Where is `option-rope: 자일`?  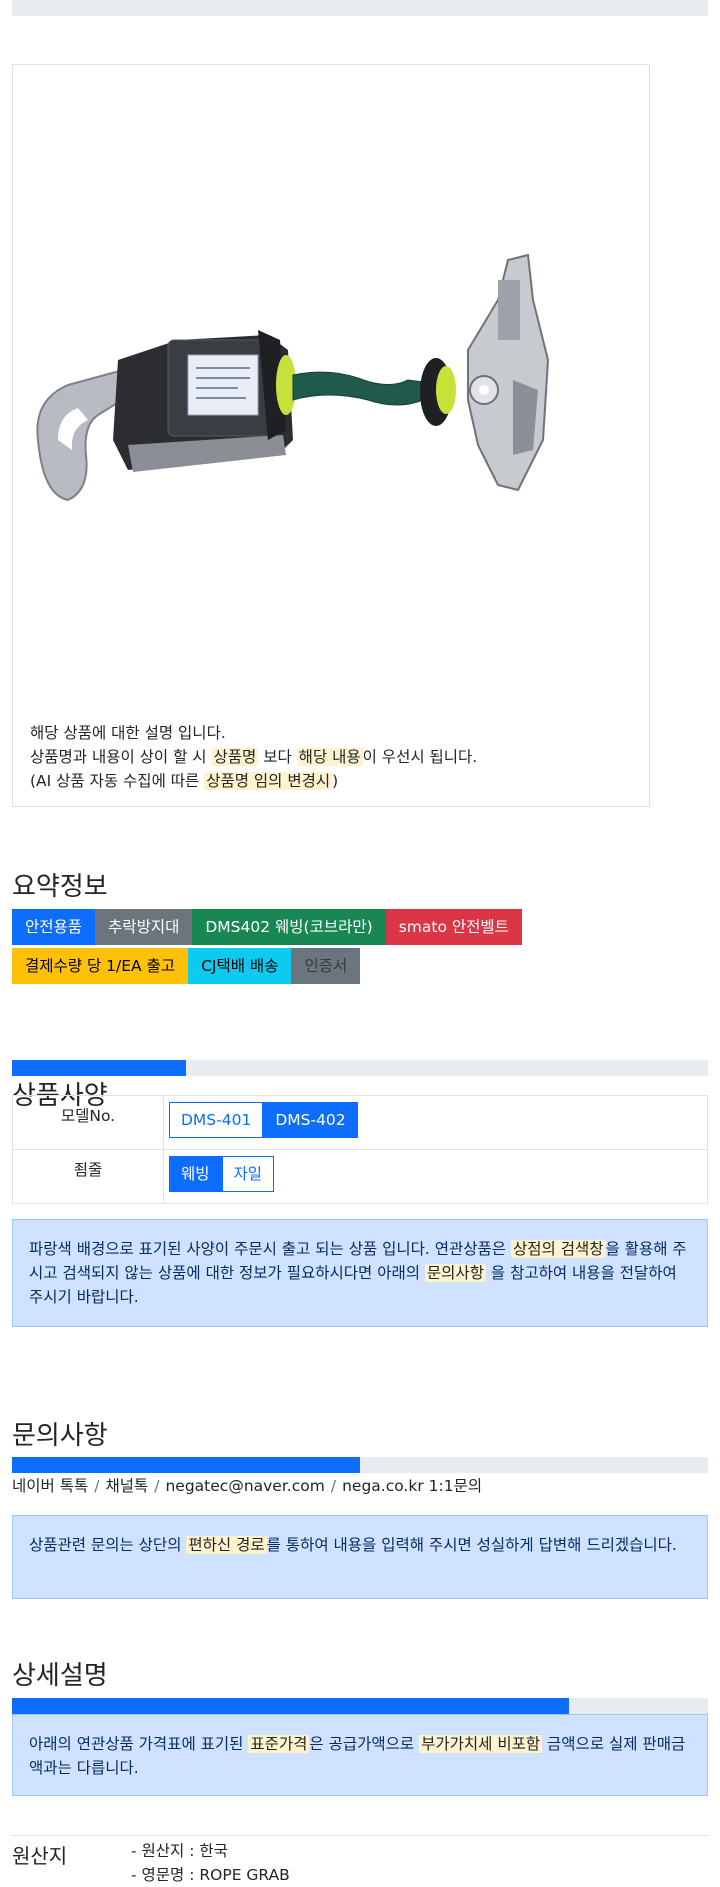
option-rope: 자일 is located at coordinates (248, 1174).